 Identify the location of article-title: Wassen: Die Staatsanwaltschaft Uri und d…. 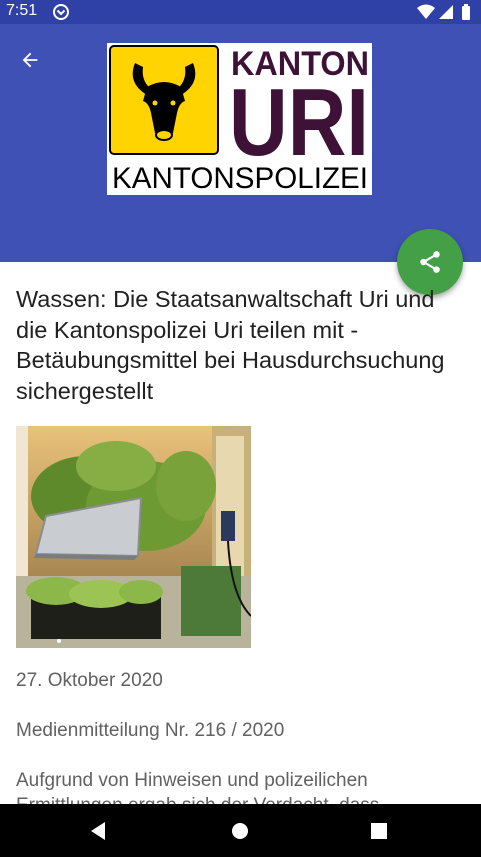
(230, 345).